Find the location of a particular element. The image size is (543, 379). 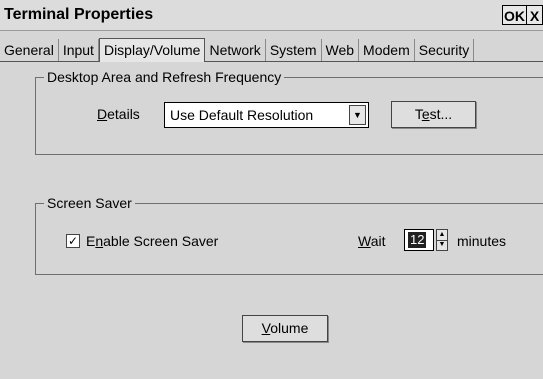

enable-screen-saver-label: Enable Screen Saver is located at coordinates (152, 241).